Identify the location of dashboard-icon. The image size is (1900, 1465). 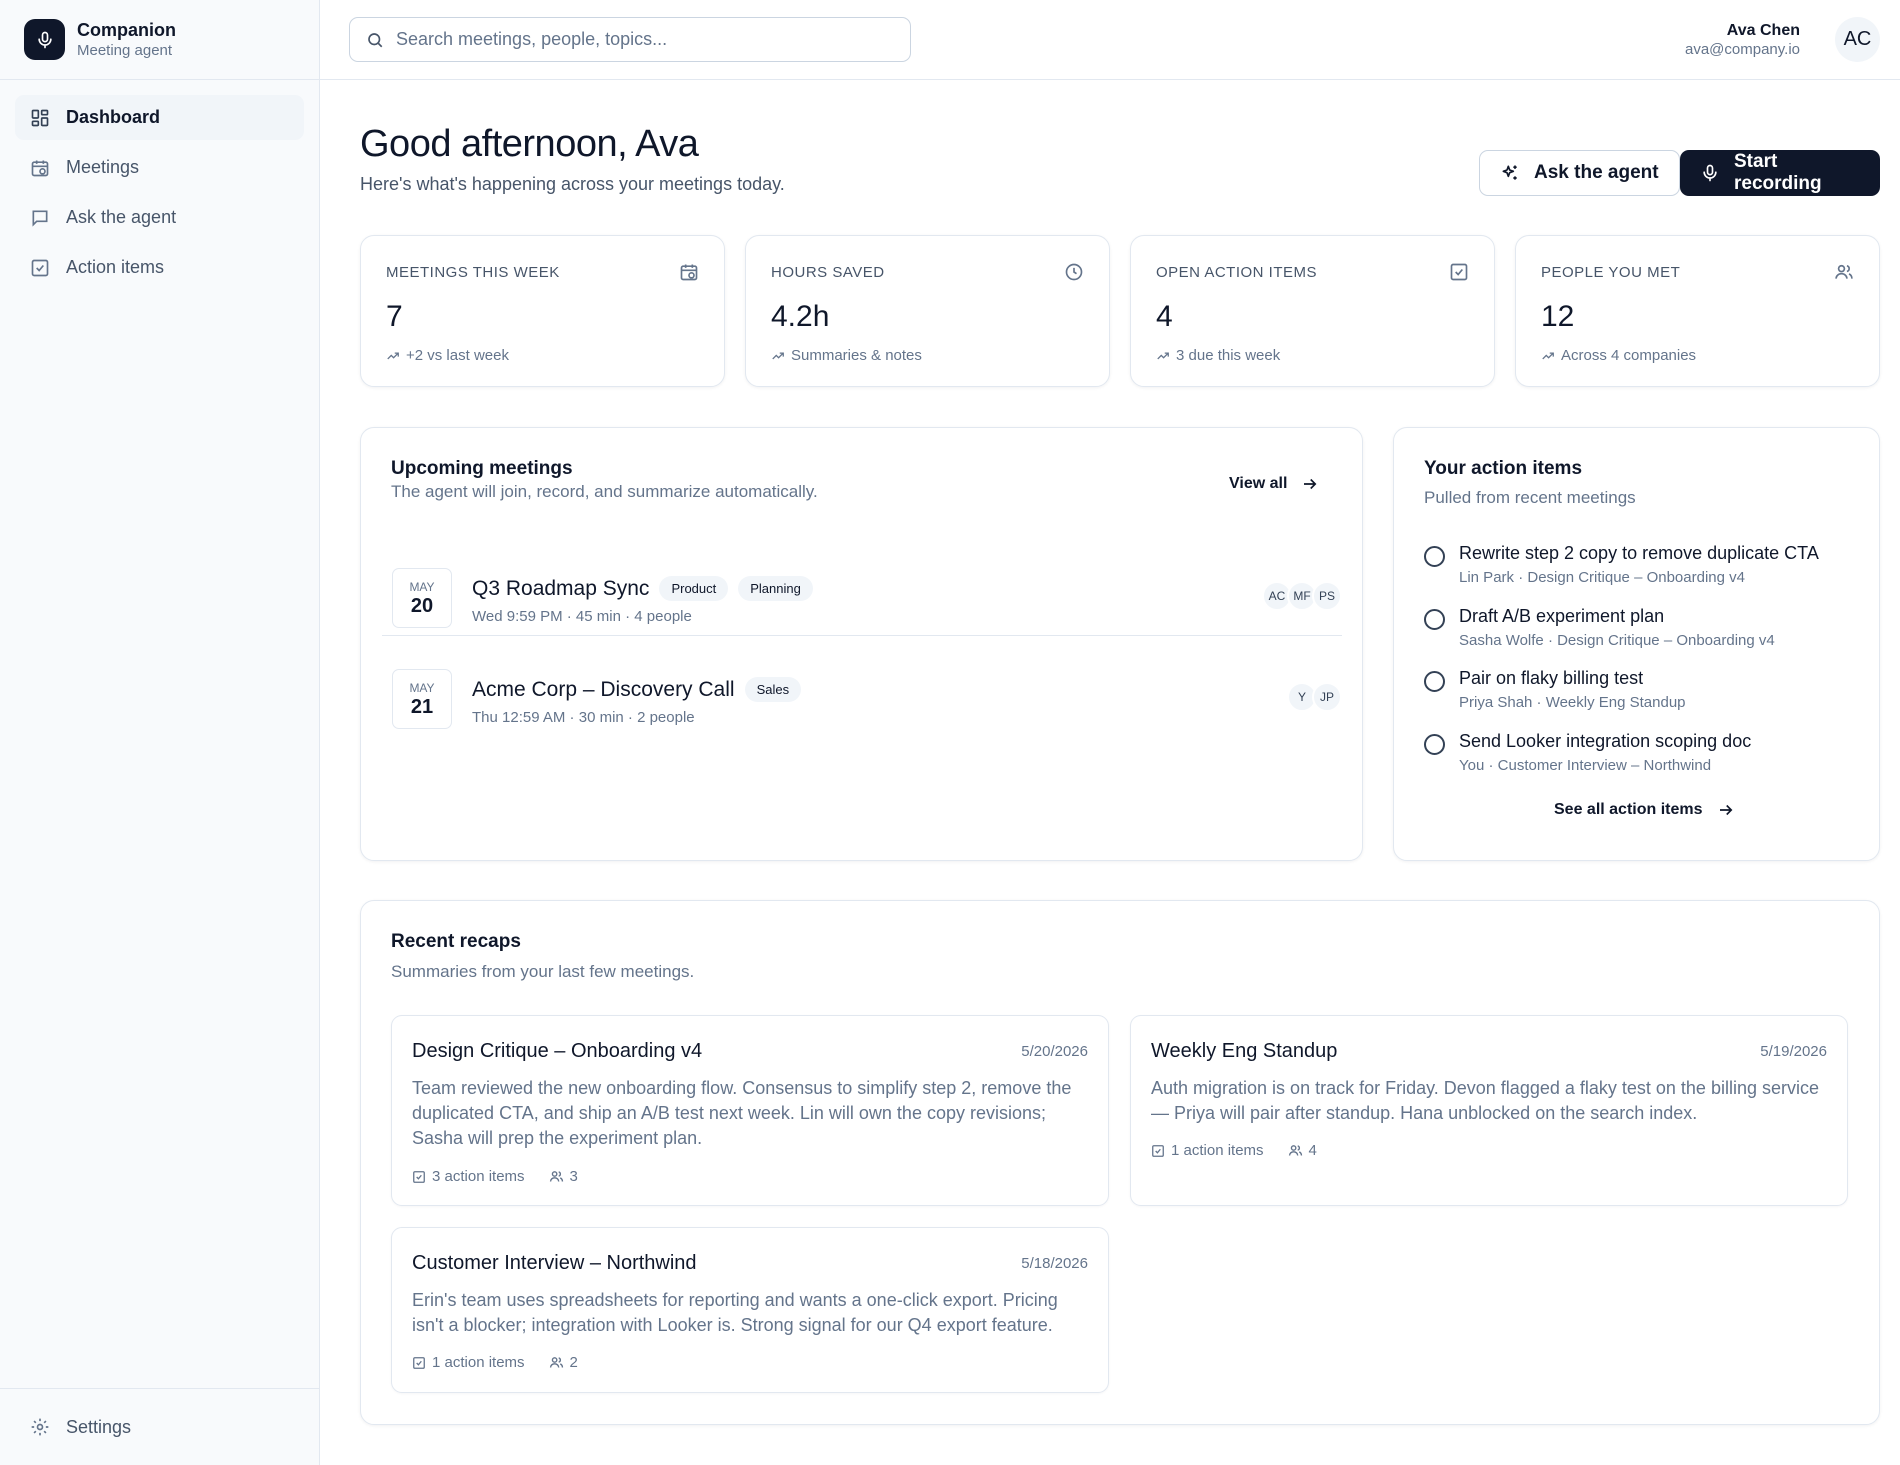
(40, 118).